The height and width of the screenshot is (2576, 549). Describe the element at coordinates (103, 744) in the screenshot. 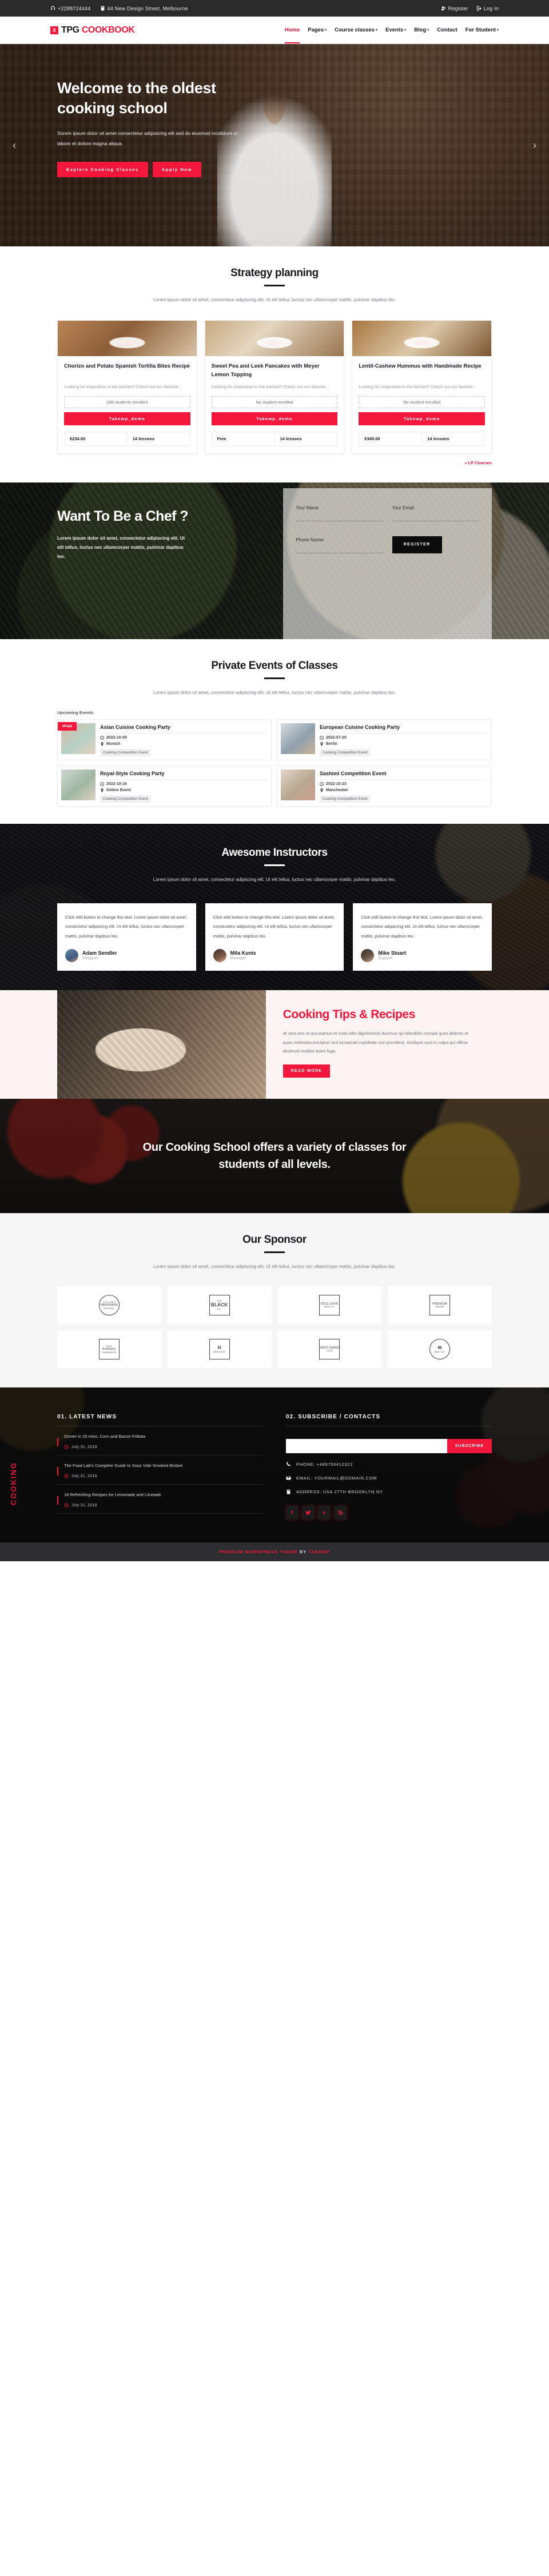

I see `location-pin-icon` at that location.